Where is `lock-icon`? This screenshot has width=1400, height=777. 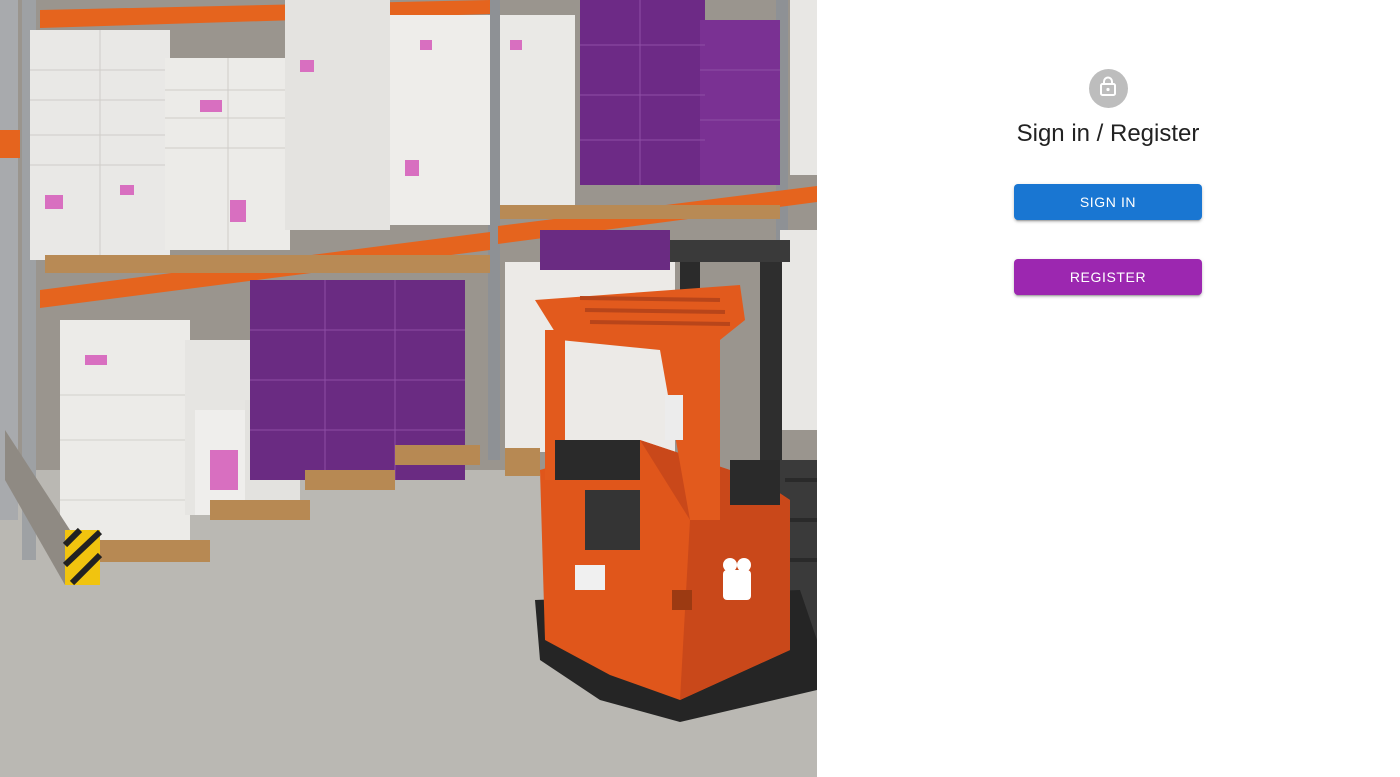
lock-icon is located at coordinates (1108, 88).